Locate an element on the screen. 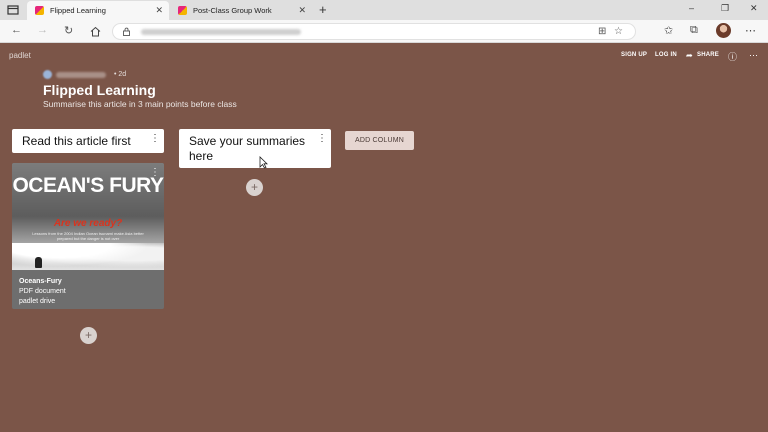  column-header-read-article: Read this article first ⋮ is located at coordinates (88, 141).